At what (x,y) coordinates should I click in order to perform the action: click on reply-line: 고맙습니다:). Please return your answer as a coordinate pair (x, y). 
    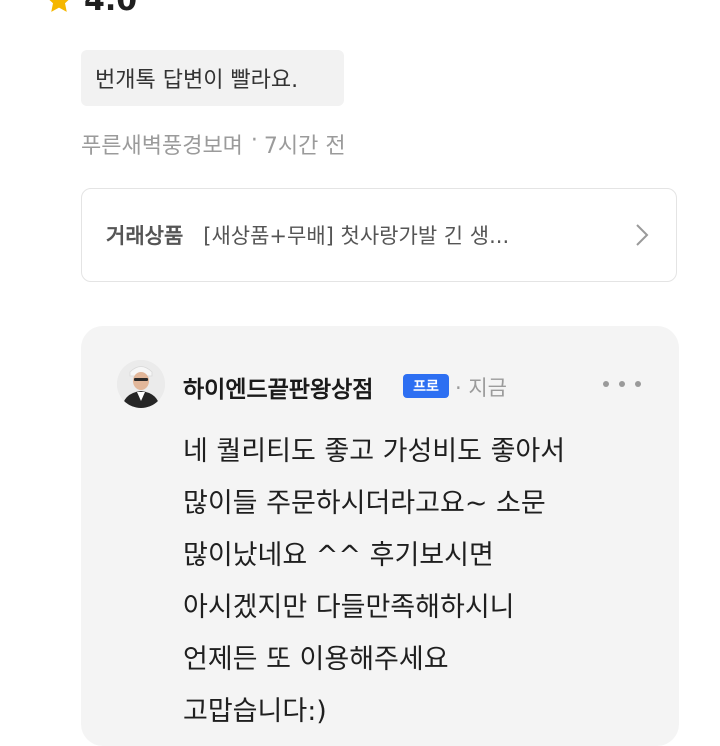
    Looking at the image, I should click on (255, 711).